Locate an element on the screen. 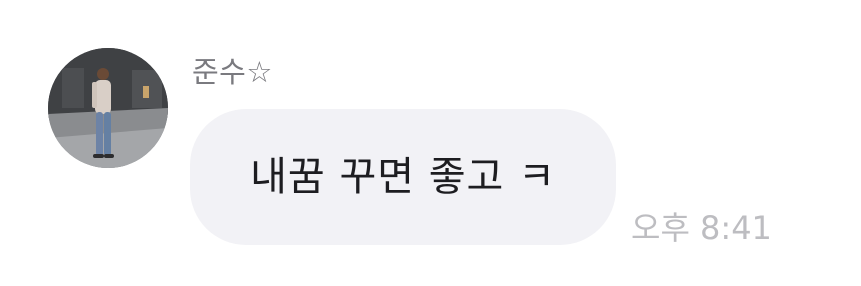 The image size is (861, 286). sender-name: 준수☆ is located at coordinates (232, 72).